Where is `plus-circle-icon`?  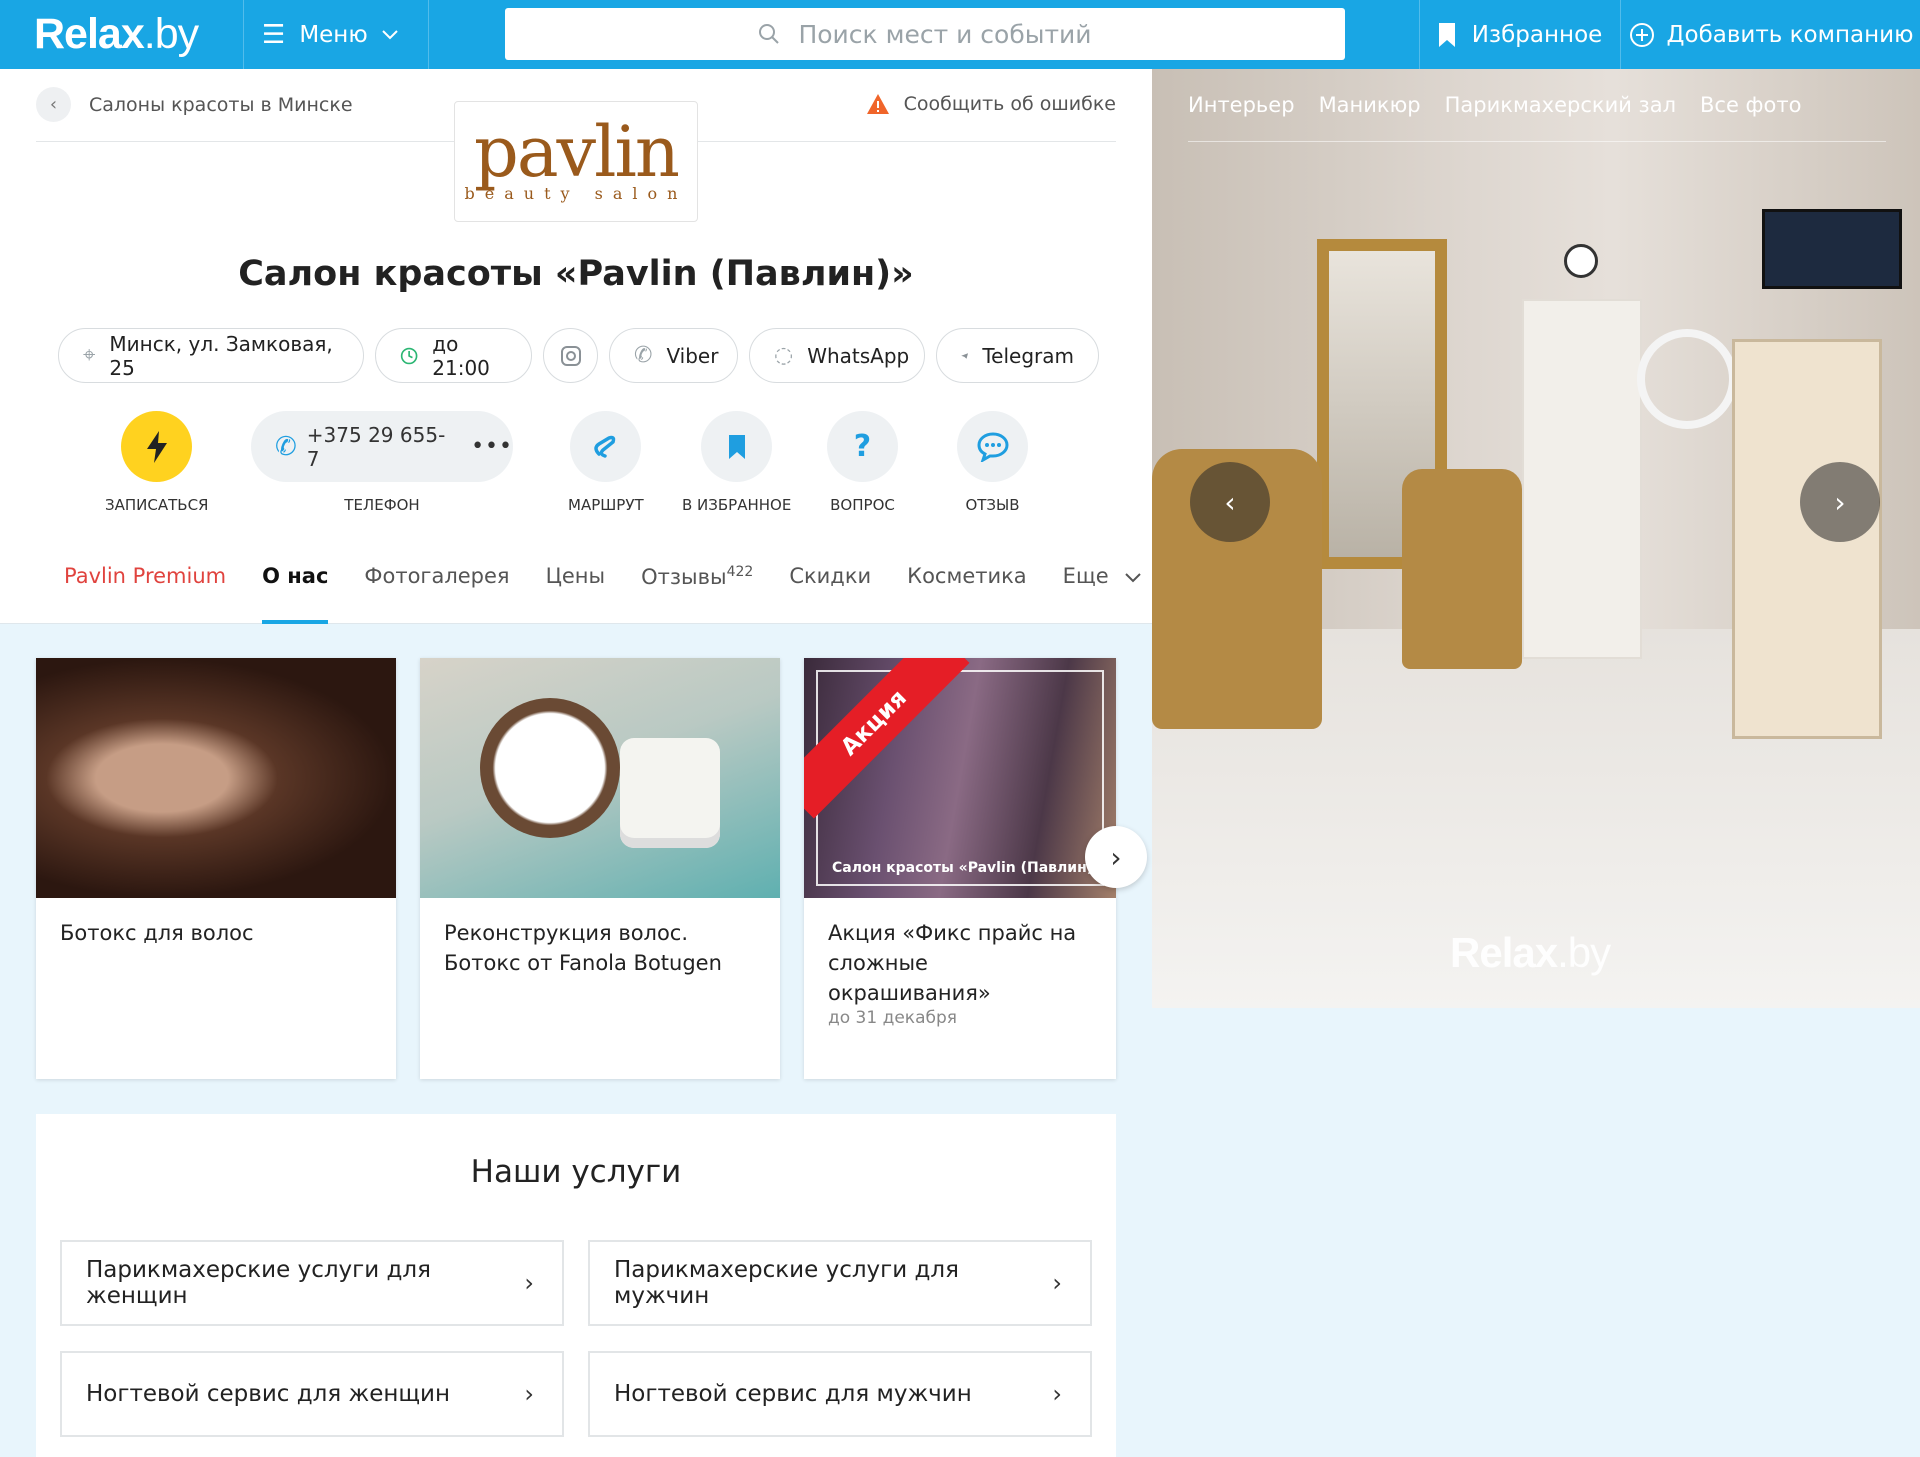 plus-circle-icon is located at coordinates (1641, 34).